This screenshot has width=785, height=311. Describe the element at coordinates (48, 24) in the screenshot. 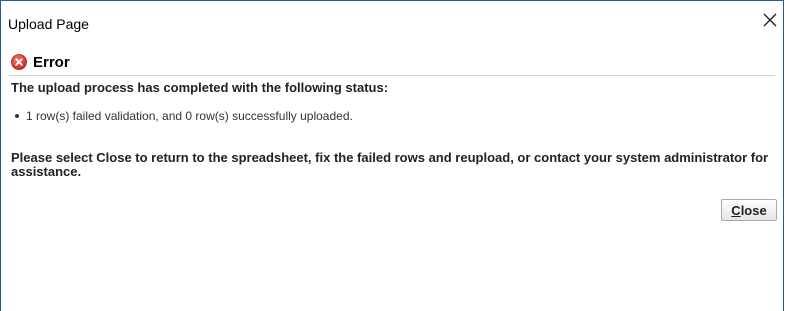

I see `window-title: Upload Page` at that location.